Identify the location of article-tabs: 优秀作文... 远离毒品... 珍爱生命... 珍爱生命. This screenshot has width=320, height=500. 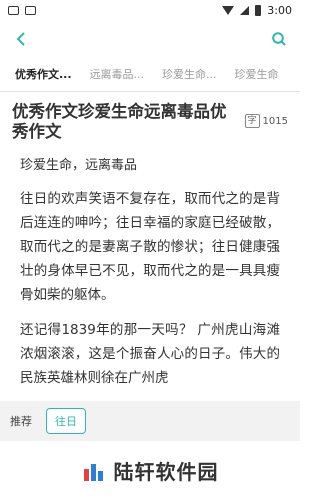
(150, 74).